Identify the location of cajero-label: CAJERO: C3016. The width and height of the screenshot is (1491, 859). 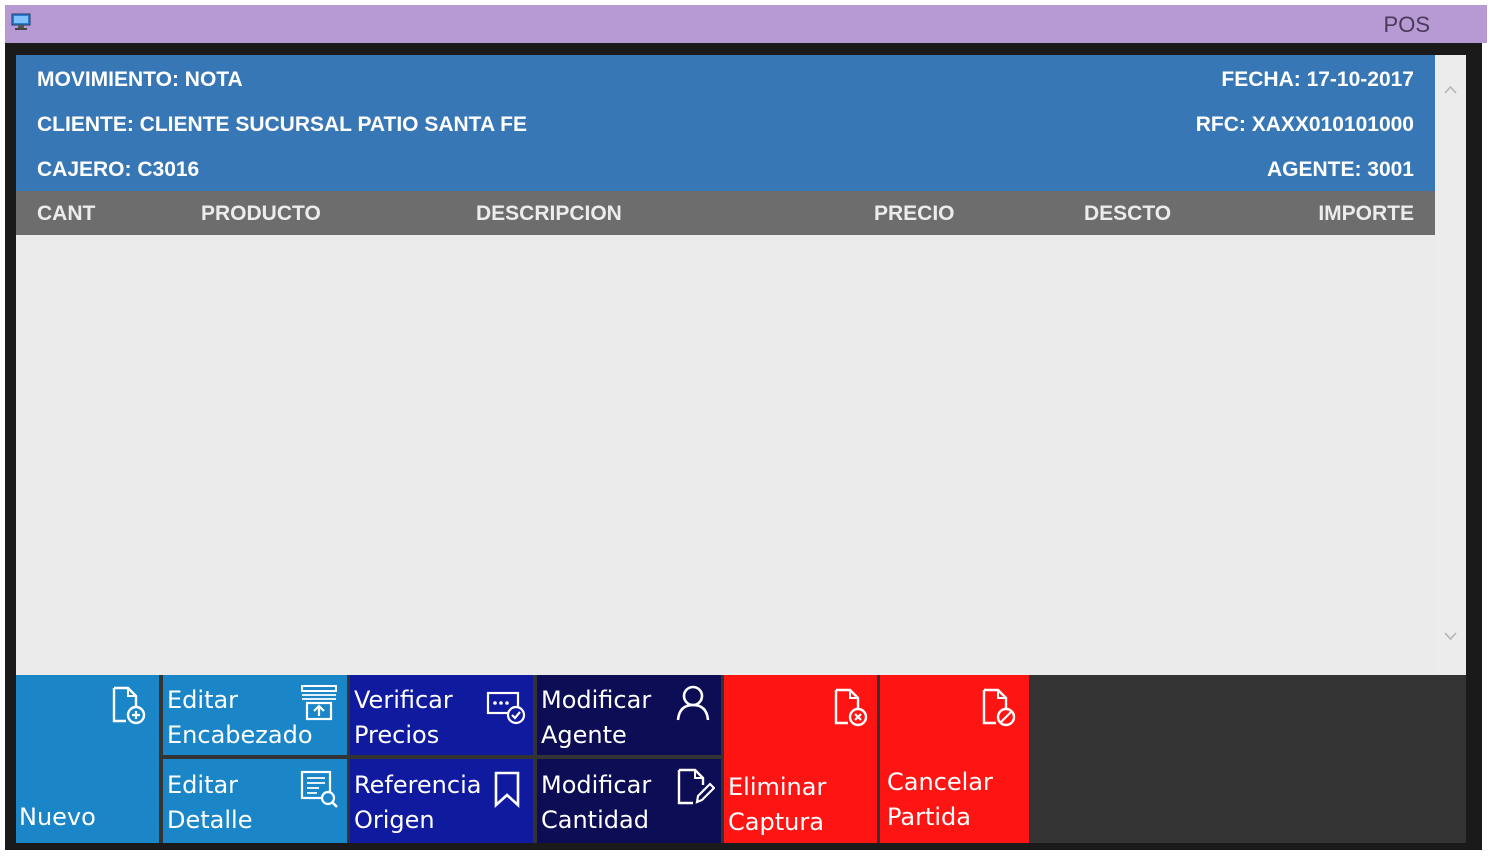
(118, 169).